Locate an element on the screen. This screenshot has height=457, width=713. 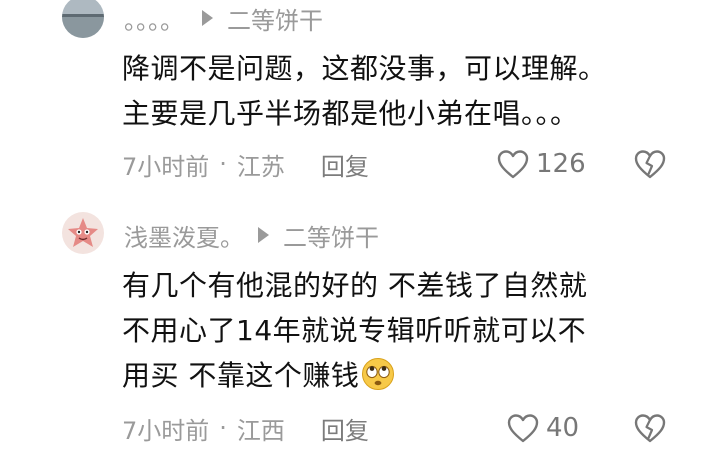
comment-line: 不用心了14年就说专辑听听就可以不 is located at coordinates (354, 330).